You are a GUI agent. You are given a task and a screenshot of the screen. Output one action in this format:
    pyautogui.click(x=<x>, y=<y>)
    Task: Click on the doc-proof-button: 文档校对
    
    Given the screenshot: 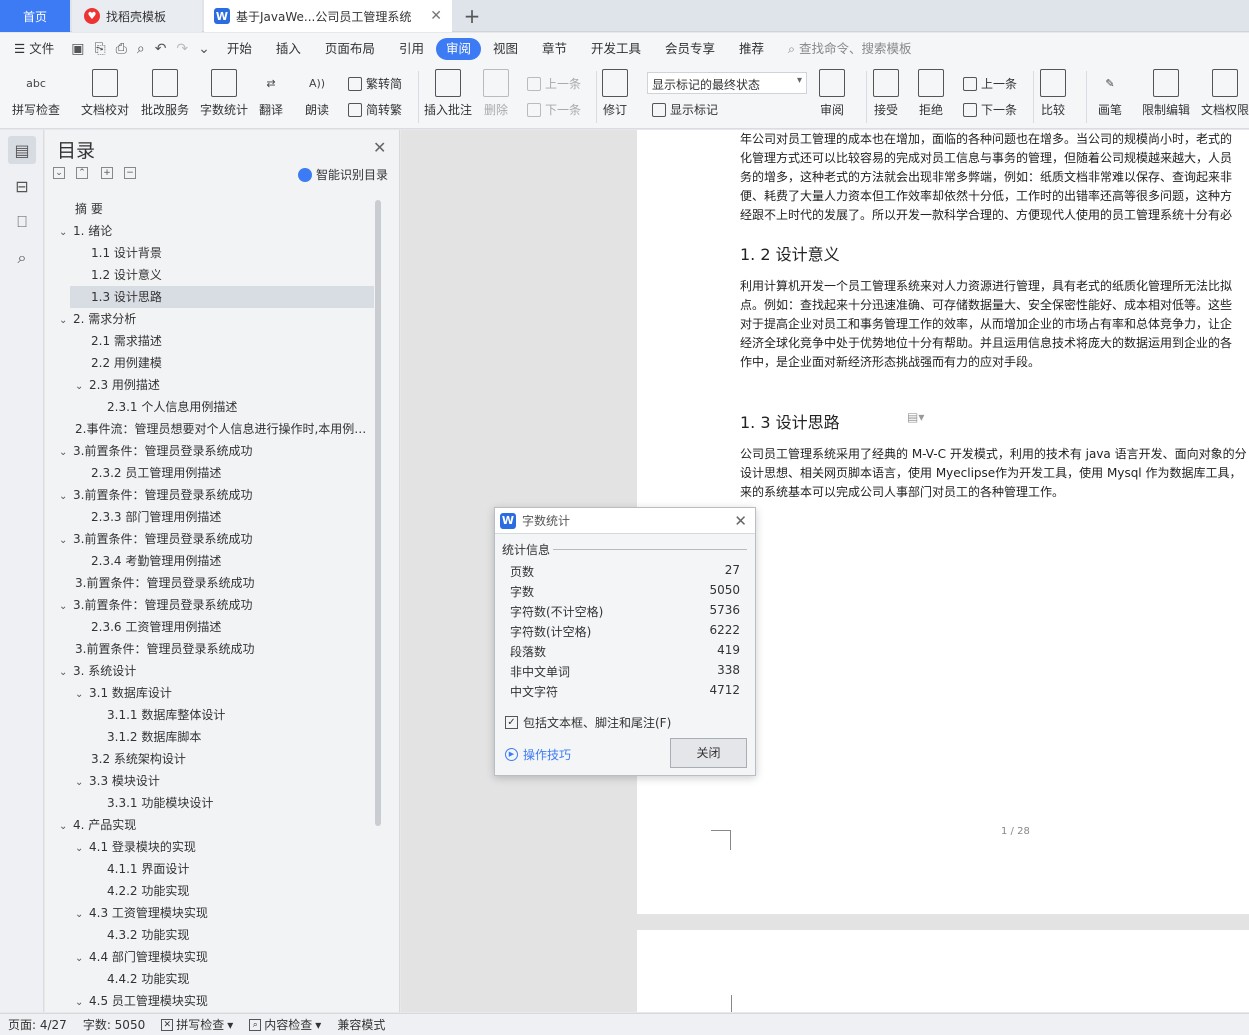 What is the action you would take?
    pyautogui.click(x=105, y=93)
    